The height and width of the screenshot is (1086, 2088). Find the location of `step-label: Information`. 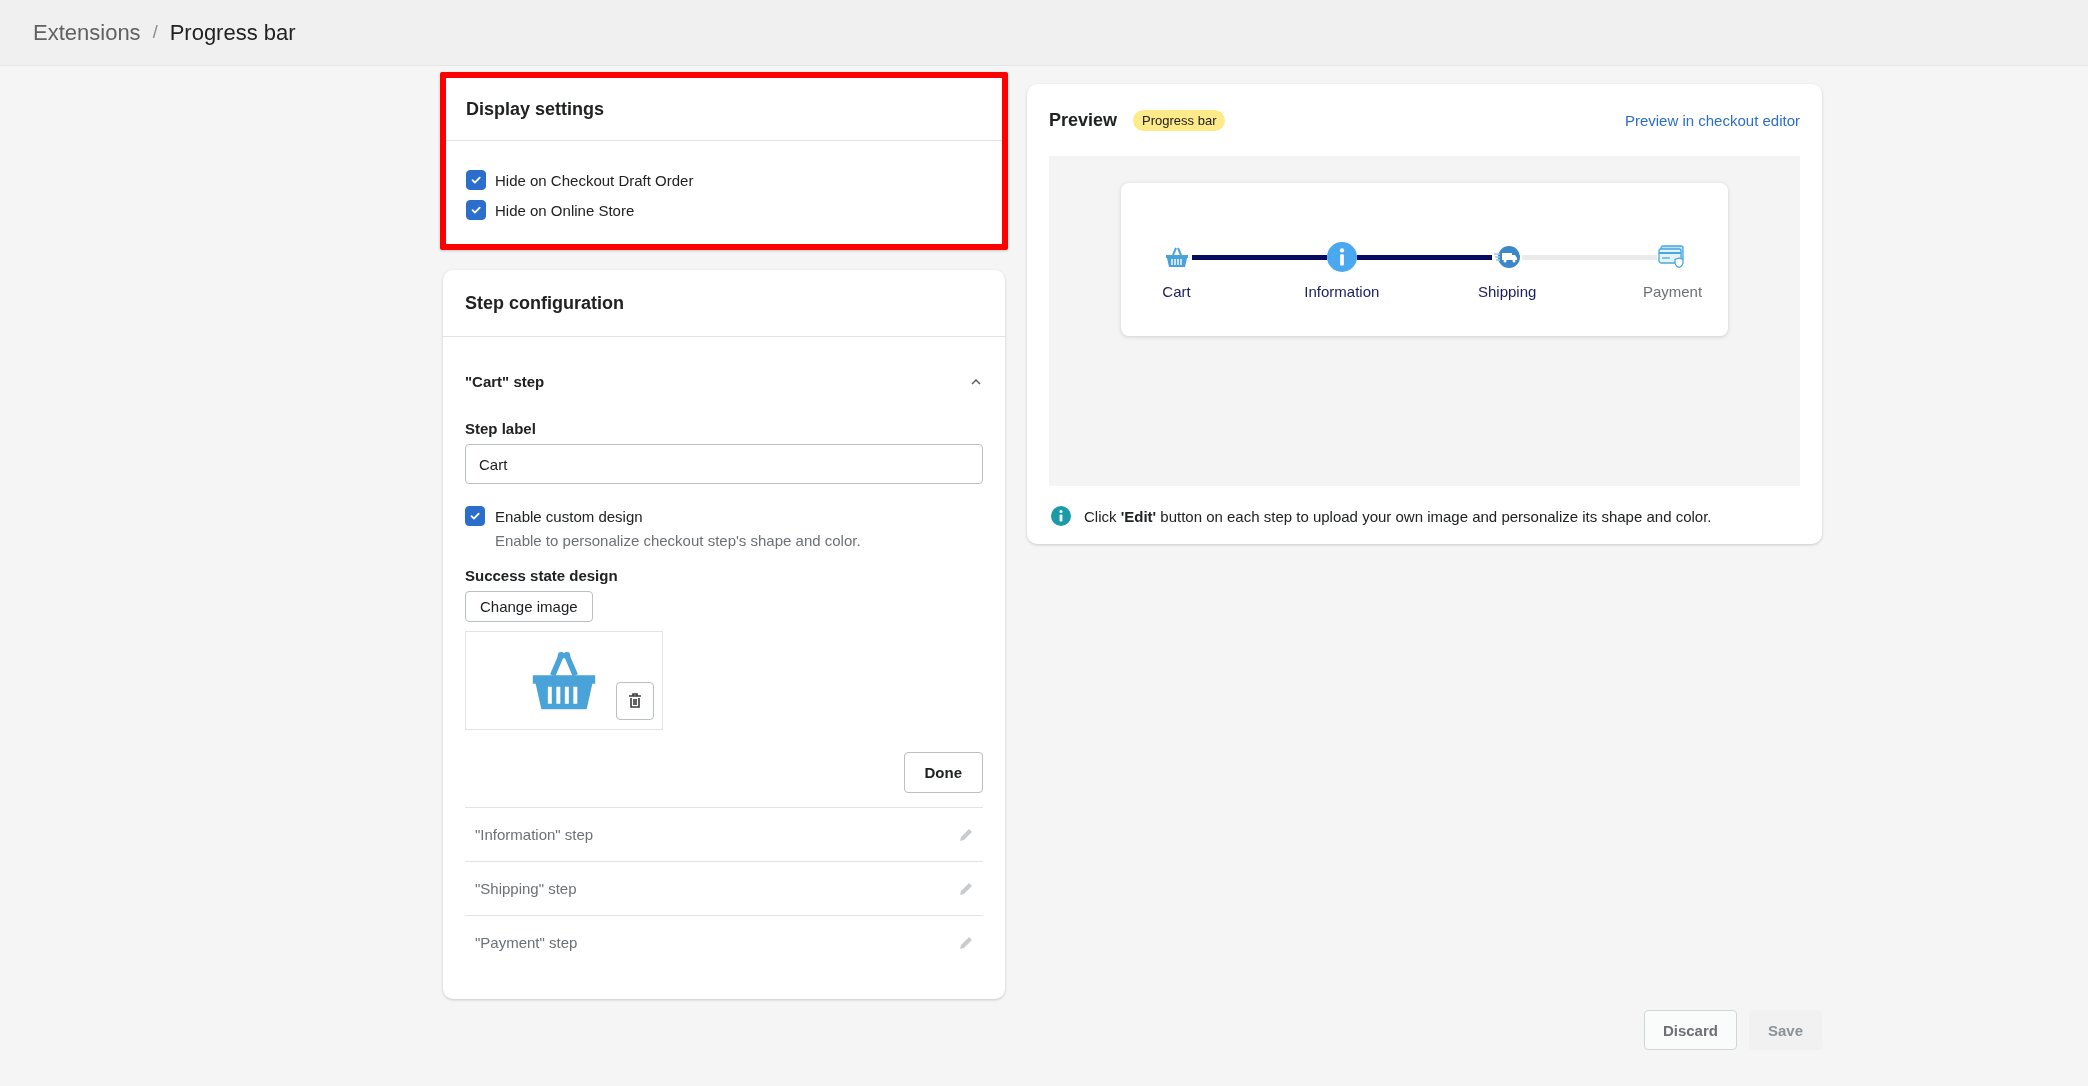

step-label: Information is located at coordinates (1342, 291).